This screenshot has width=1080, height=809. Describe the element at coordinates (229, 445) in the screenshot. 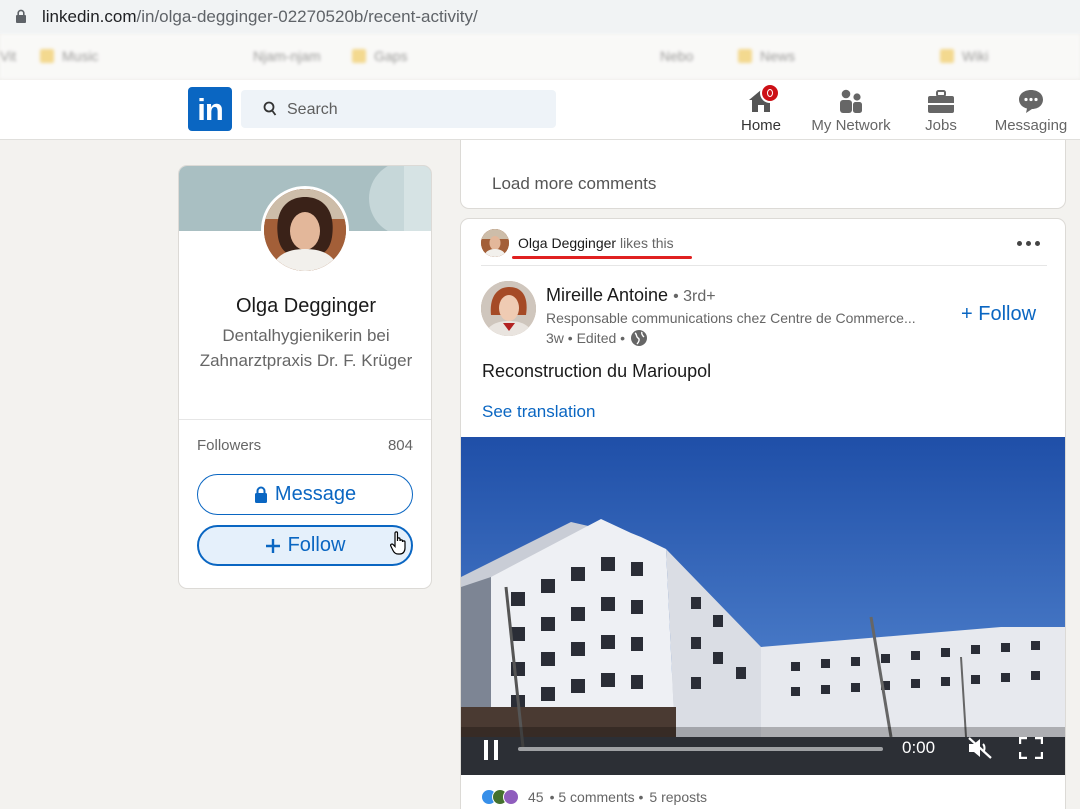

I see `followers-label: Followers` at that location.